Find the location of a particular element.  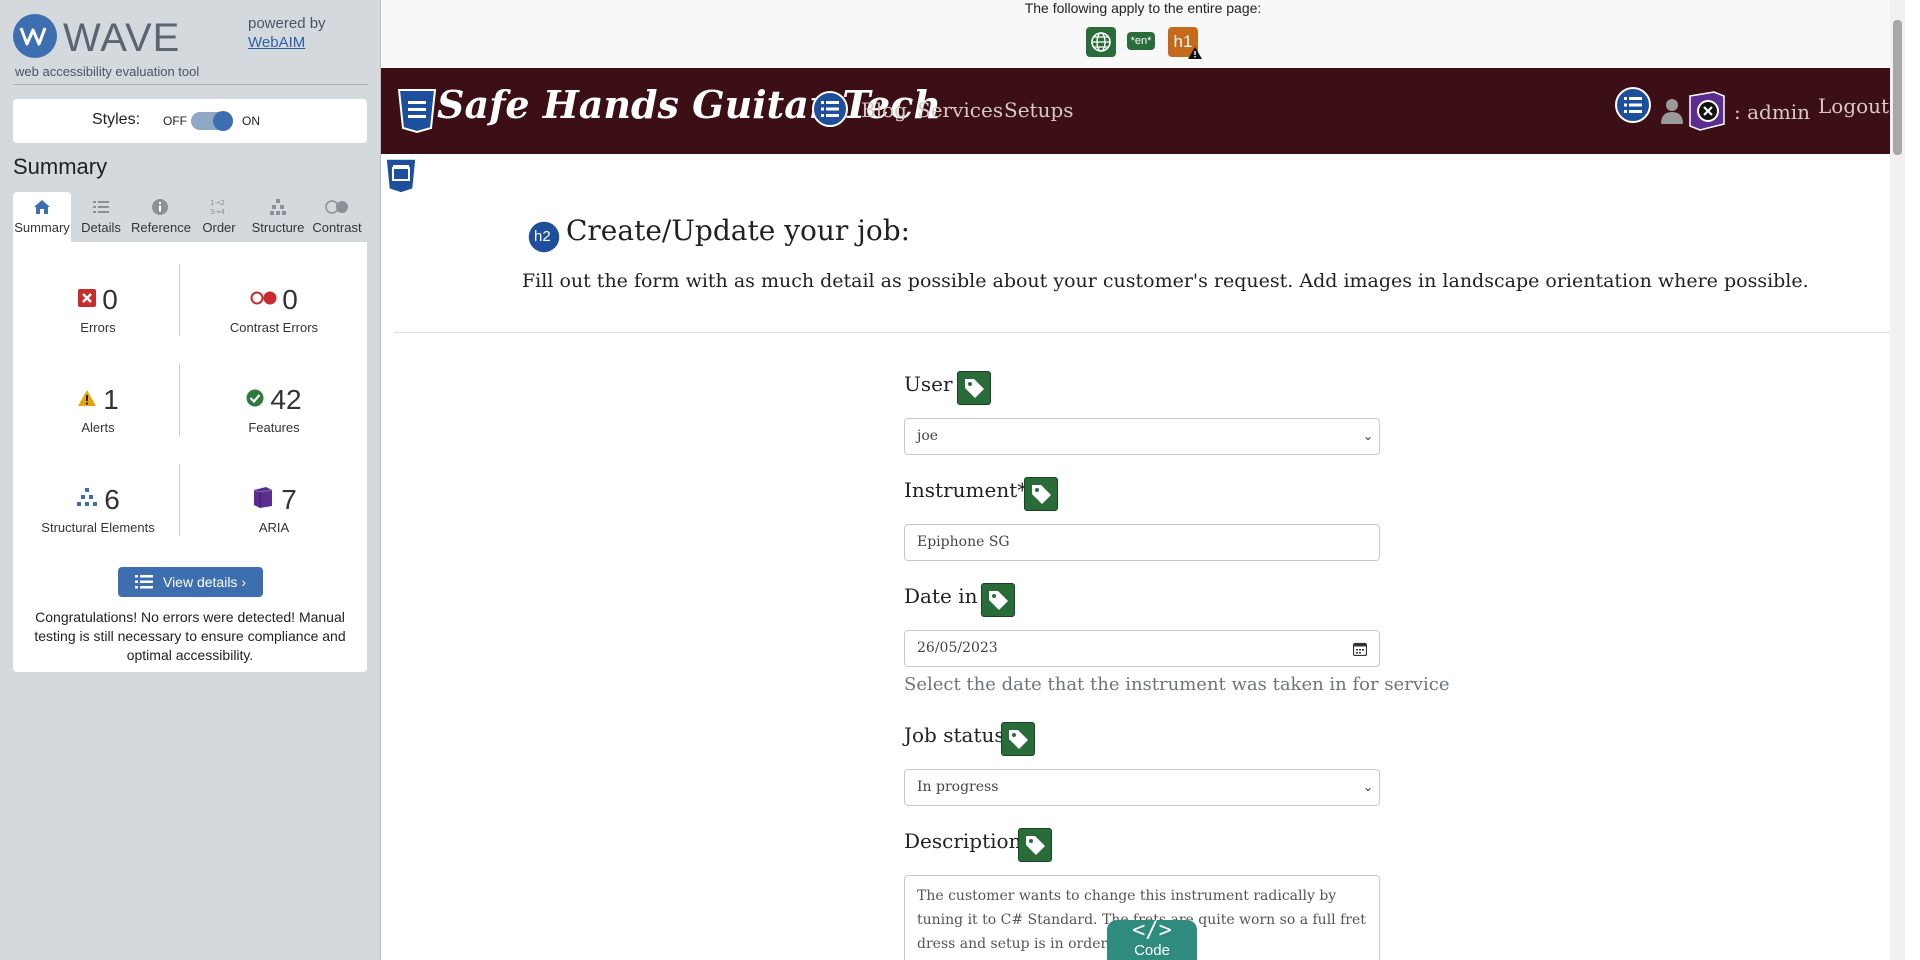

divider is located at coordinates (1143, 332).